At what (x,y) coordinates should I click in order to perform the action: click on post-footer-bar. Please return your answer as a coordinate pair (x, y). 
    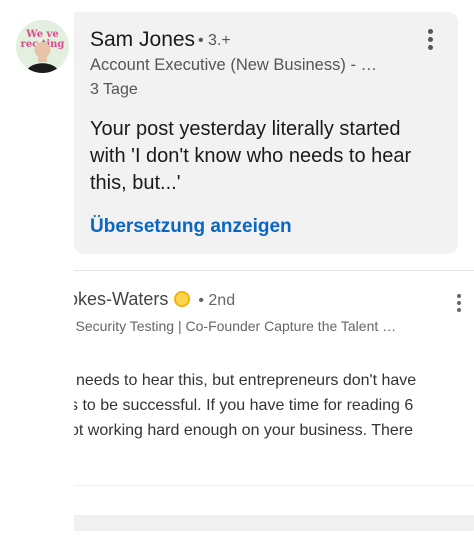
    Looking at the image, I should click on (274, 523).